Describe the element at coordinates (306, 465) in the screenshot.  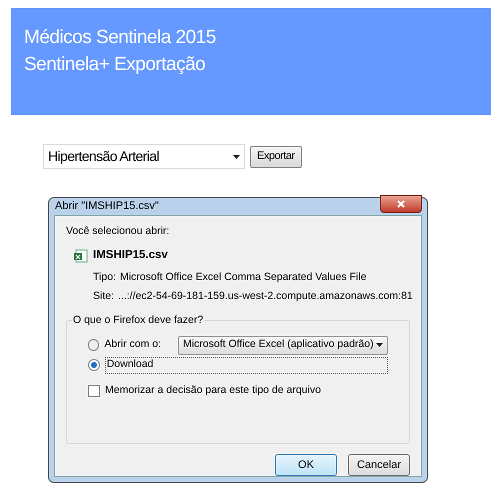
I see `dialog-button: OK` at that location.